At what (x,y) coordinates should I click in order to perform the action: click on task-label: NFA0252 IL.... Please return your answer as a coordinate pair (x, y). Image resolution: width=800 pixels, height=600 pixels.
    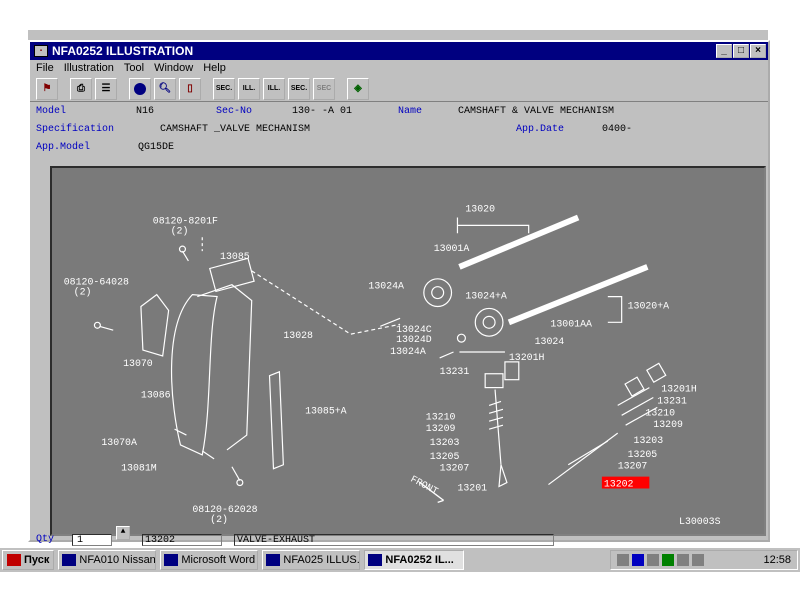
    Looking at the image, I should click on (419, 560).